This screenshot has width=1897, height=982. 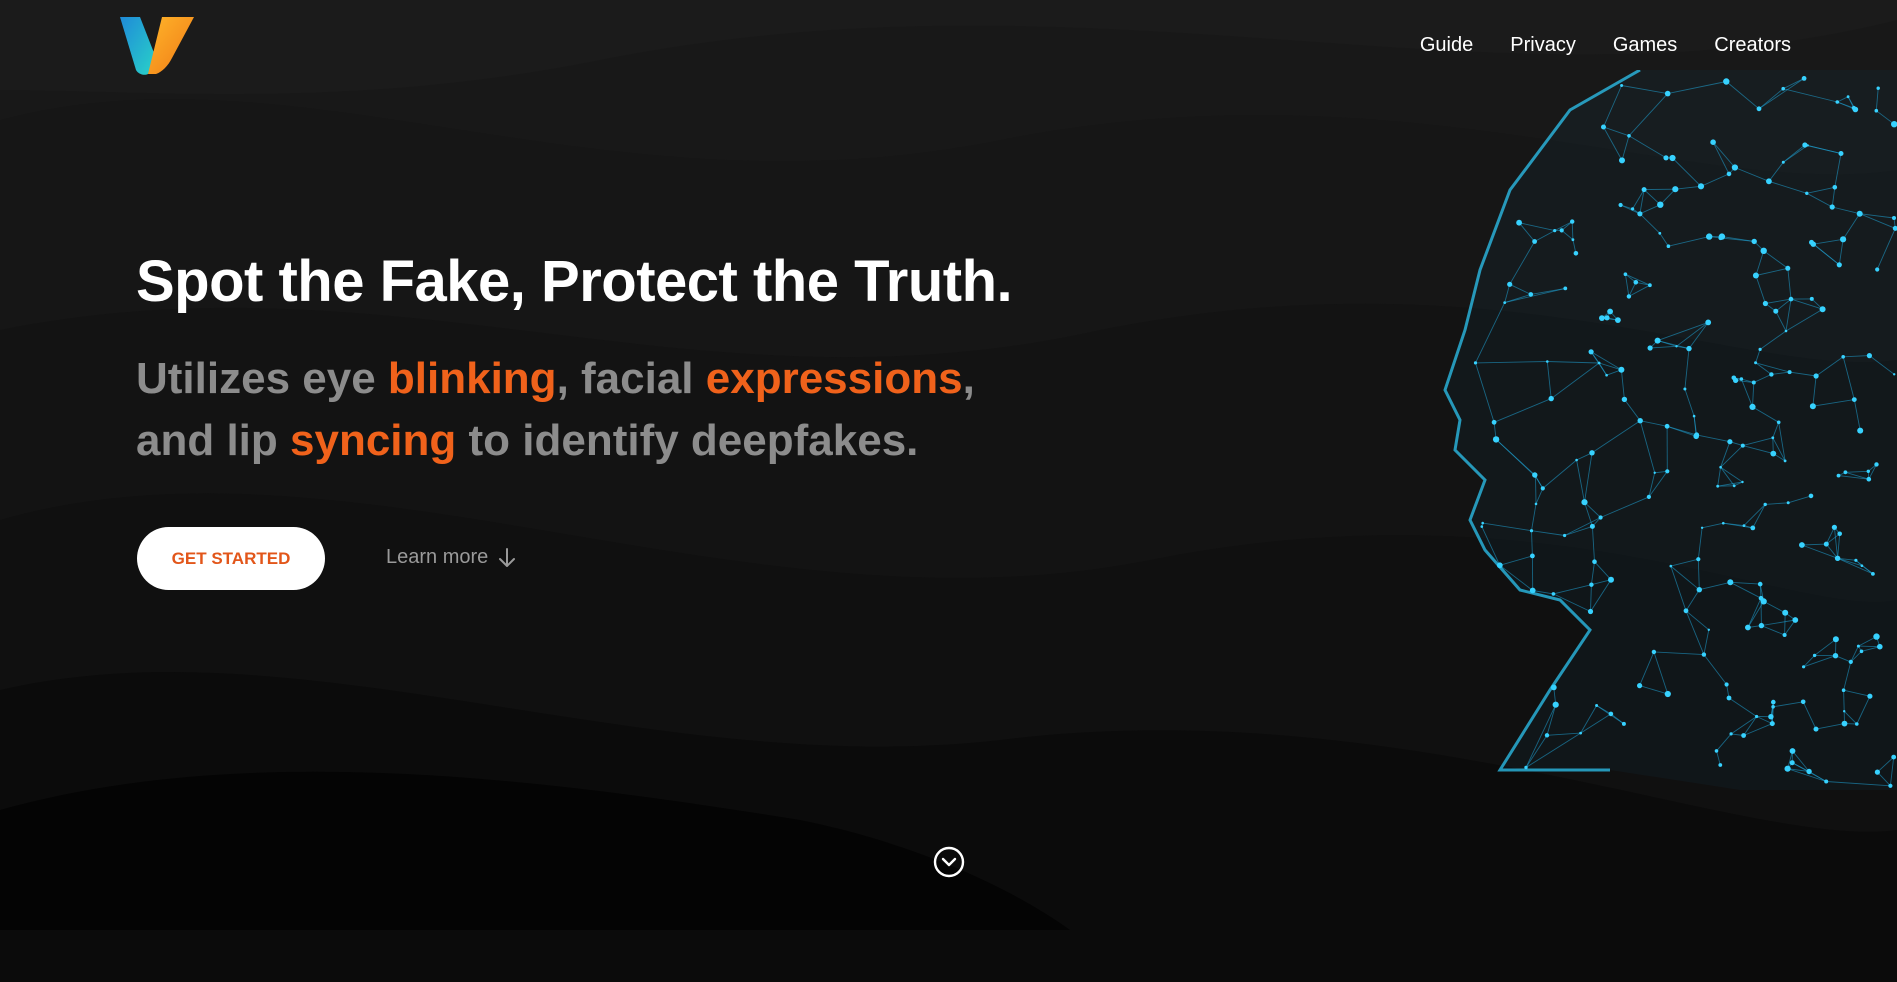 What do you see at coordinates (631, 378) in the screenshot?
I see `subline-text: , facial` at bounding box center [631, 378].